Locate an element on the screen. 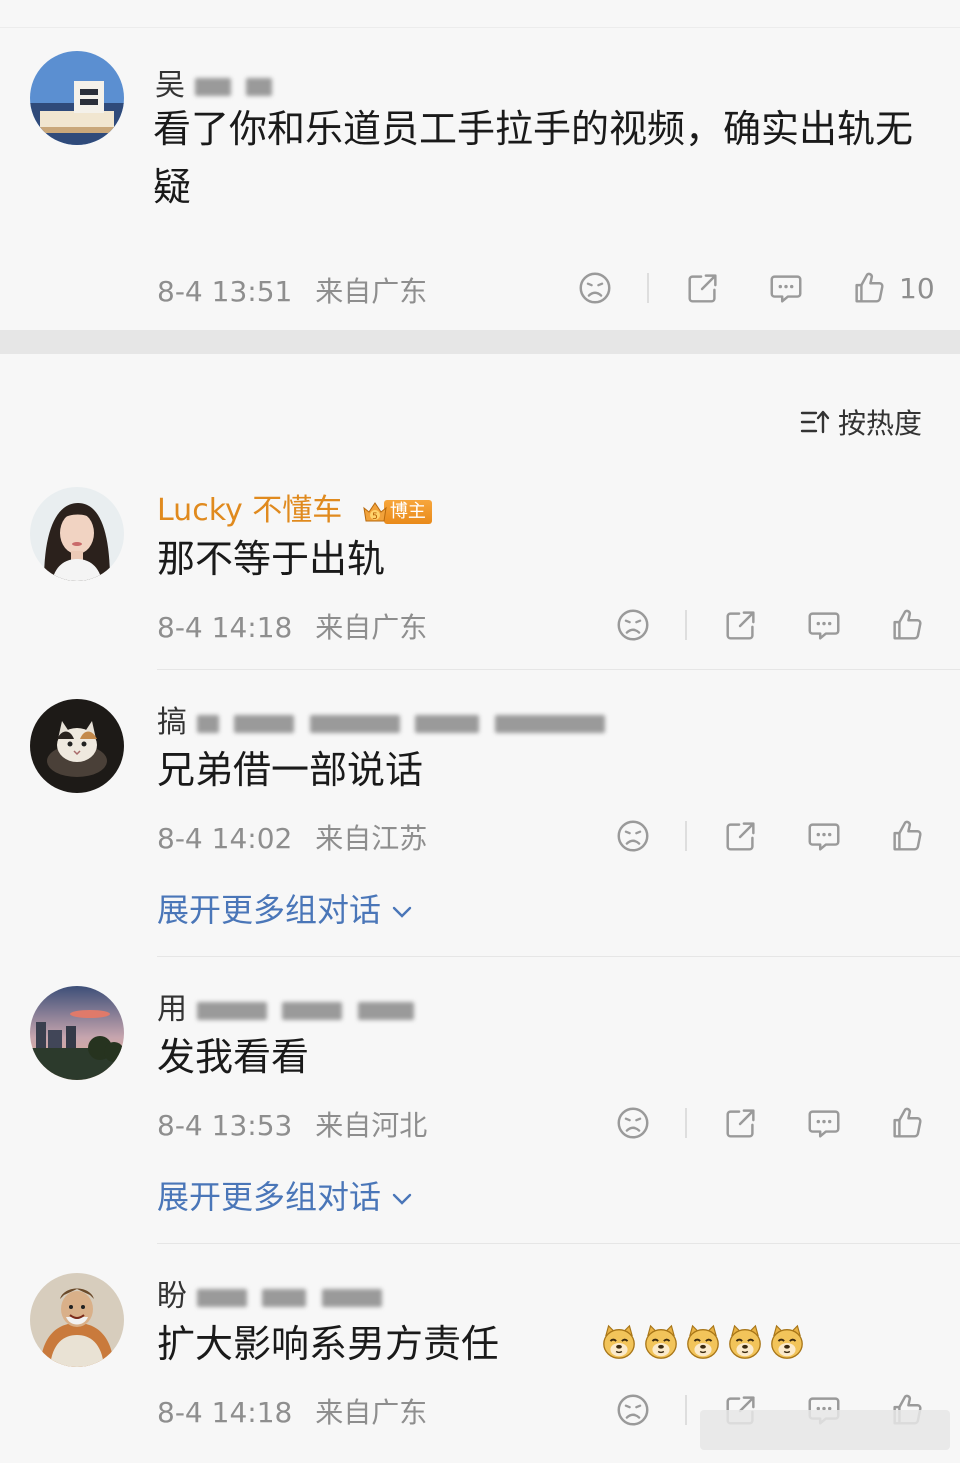  comment-meta: 8-4 13:51 来自广东 is located at coordinates (292, 290).